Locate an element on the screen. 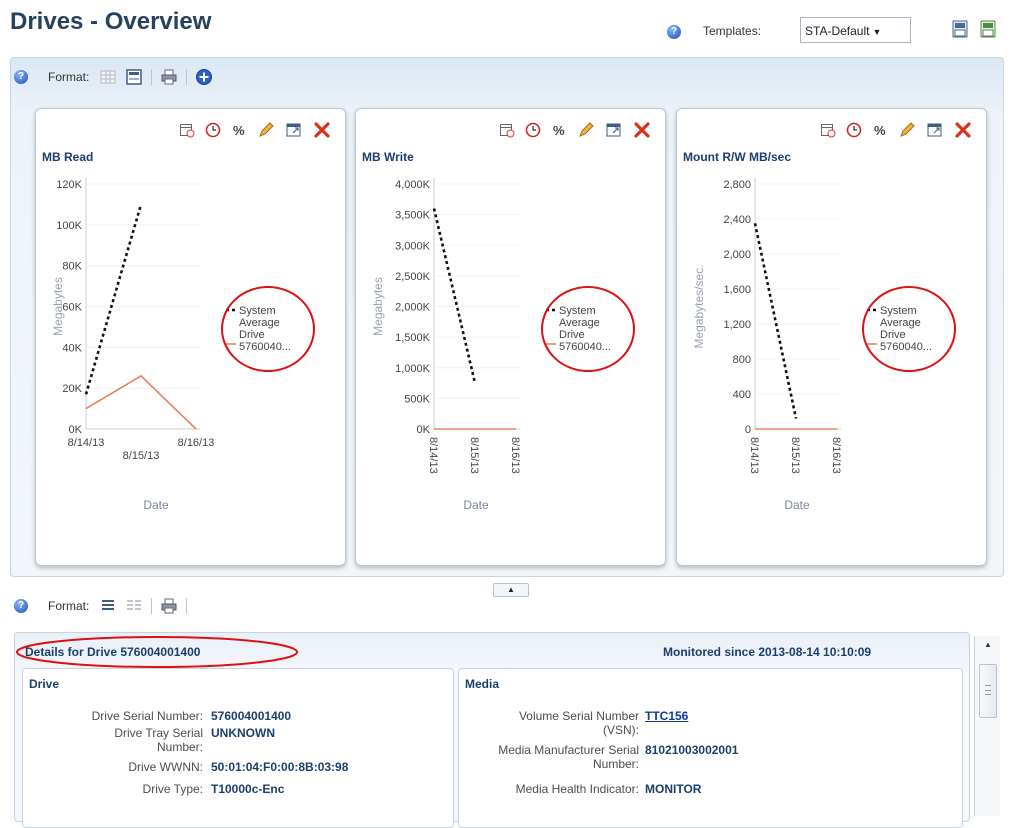 Image resolution: width=1015 pixels, height=828 pixels. media-manufacturer-serial-value: 81021003002001 is located at coordinates (692, 750).